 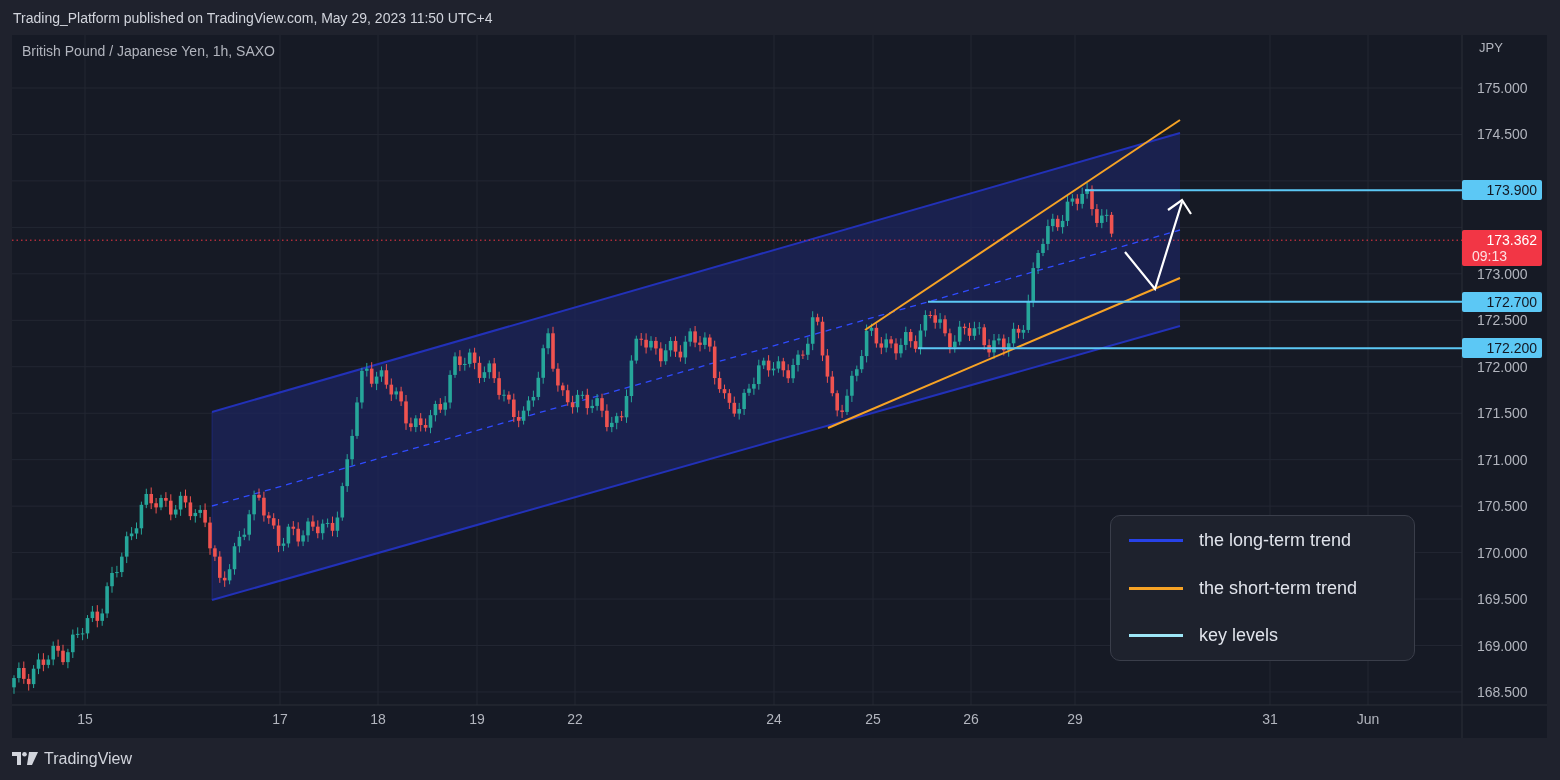 I want to click on price-tick: 173.000, so click(x=1502, y=273).